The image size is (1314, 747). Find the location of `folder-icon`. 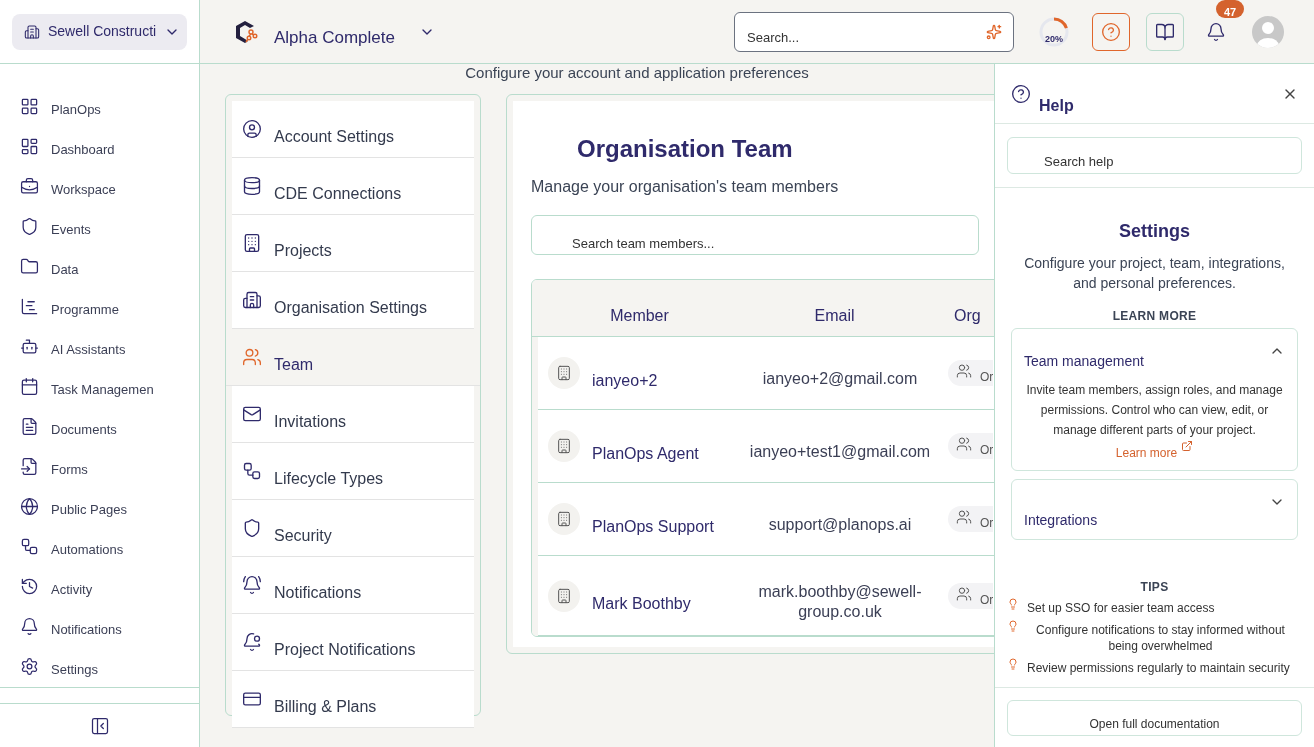

folder-icon is located at coordinates (29, 266).